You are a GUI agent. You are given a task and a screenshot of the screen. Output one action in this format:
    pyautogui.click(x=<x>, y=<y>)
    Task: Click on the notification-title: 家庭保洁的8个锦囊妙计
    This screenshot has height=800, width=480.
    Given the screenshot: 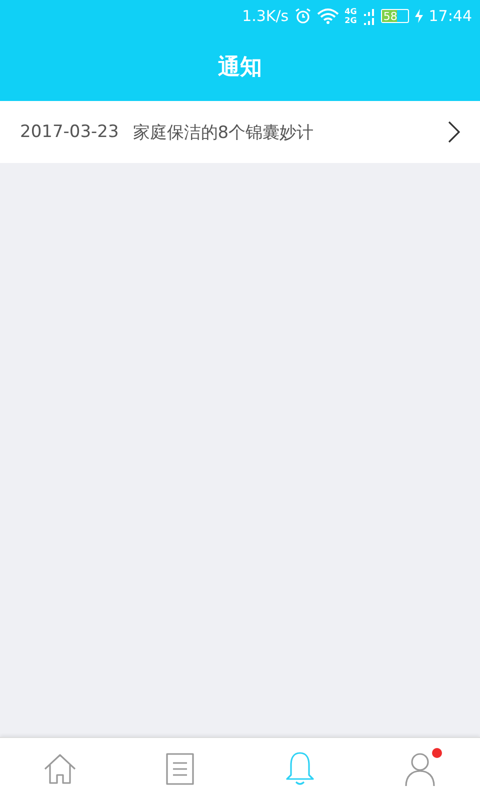 What is the action you would take?
    pyautogui.click(x=223, y=133)
    